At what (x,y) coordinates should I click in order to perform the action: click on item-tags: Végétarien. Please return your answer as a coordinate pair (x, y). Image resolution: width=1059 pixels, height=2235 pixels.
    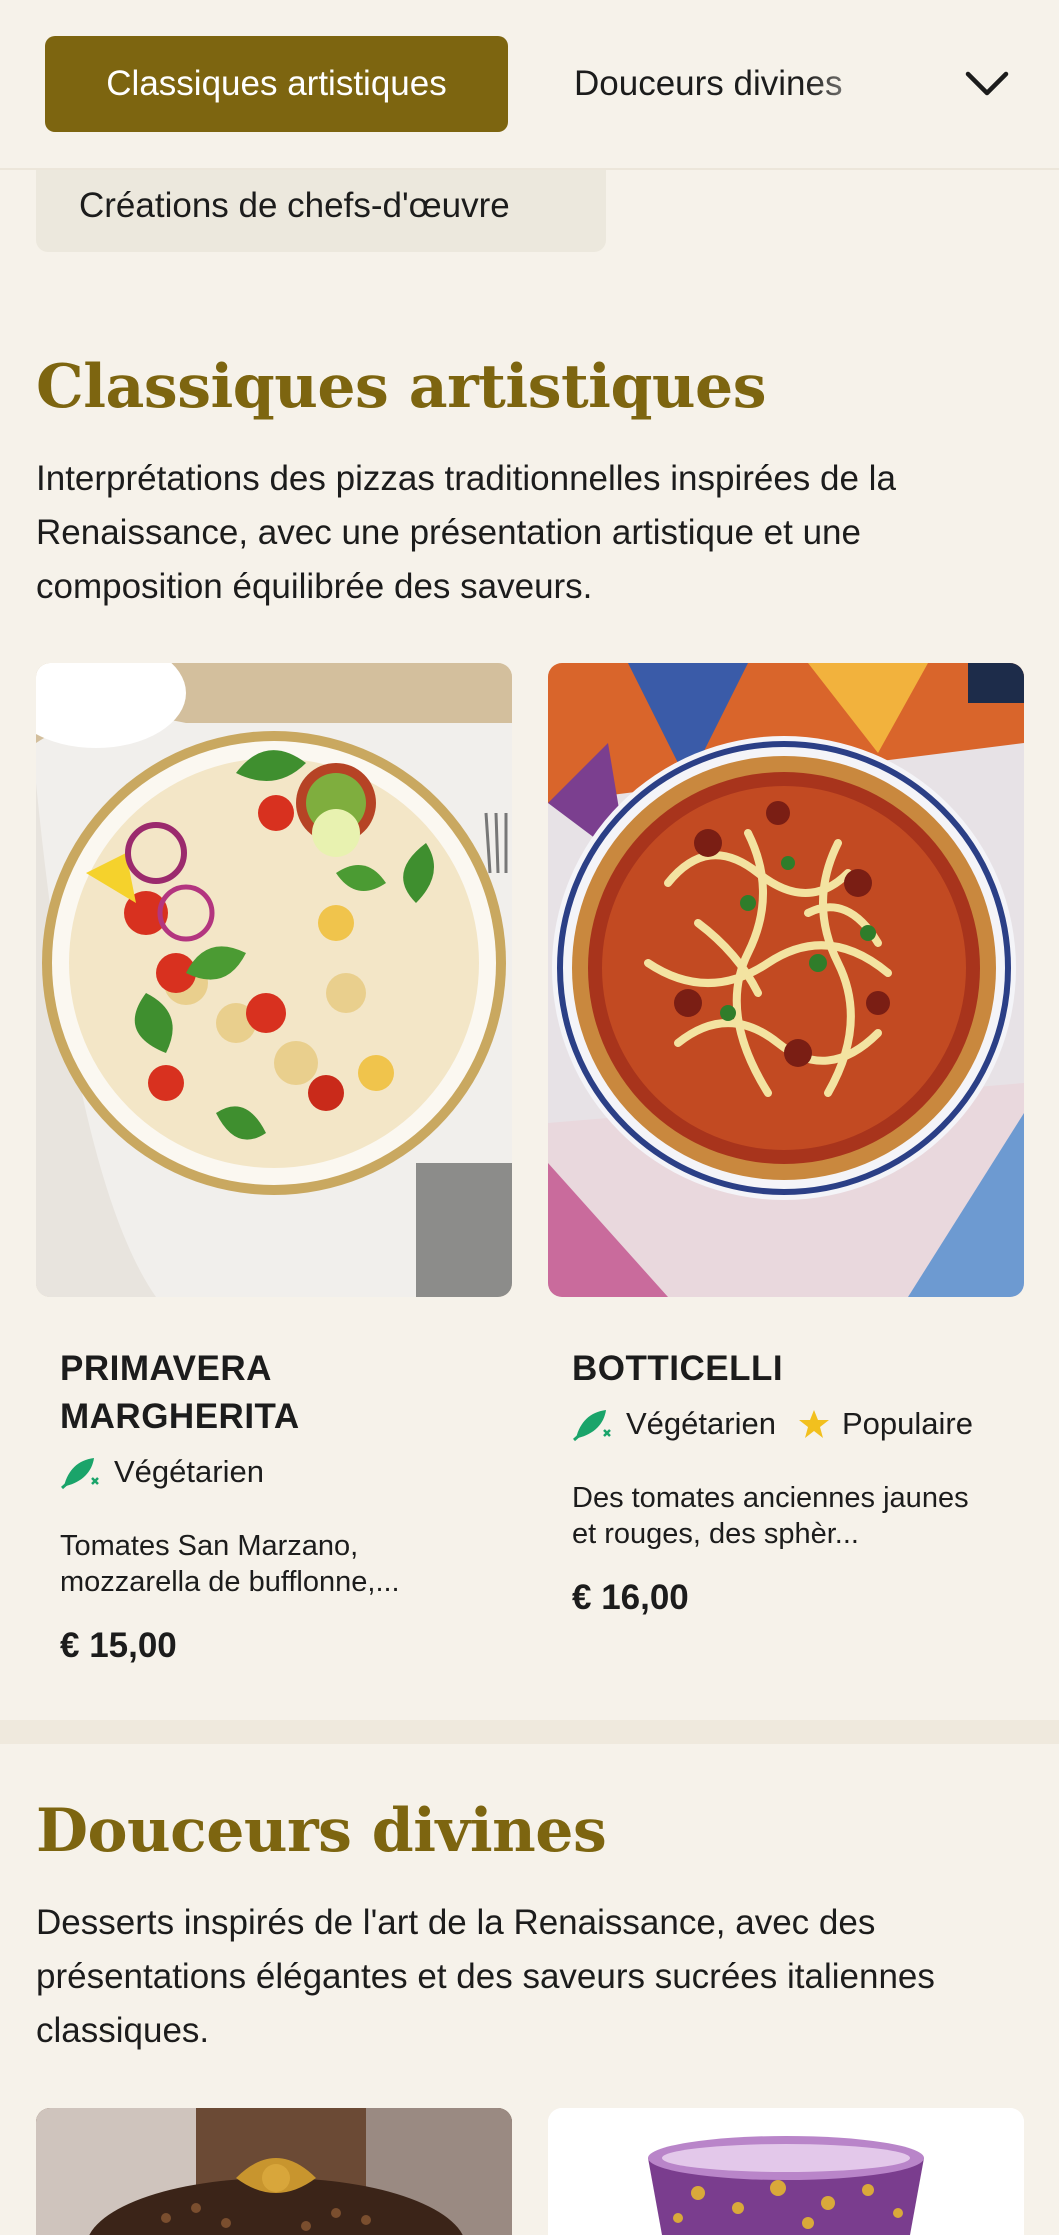
    Looking at the image, I should click on (173, 1472).